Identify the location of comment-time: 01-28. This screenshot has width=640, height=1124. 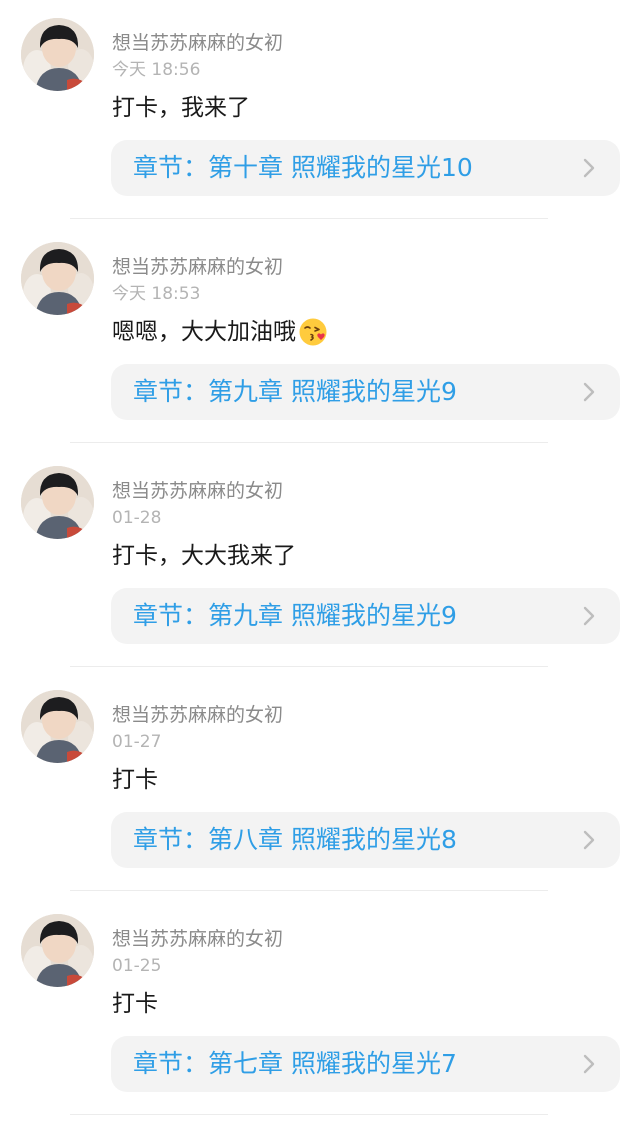
(137, 518).